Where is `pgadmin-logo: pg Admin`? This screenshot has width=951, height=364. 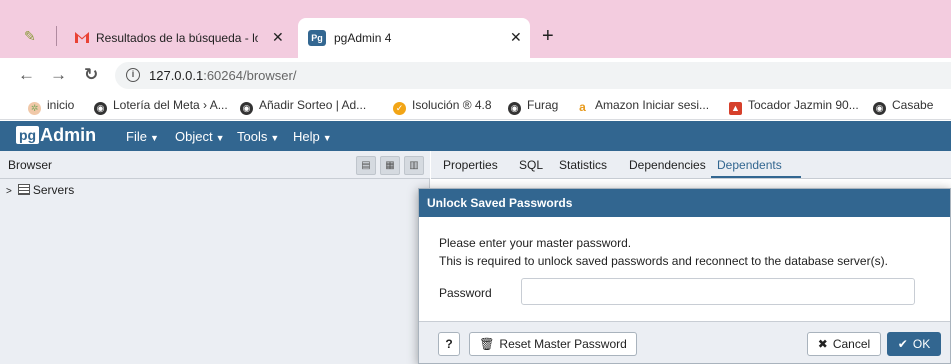 pgadmin-logo: pg Admin is located at coordinates (56, 136).